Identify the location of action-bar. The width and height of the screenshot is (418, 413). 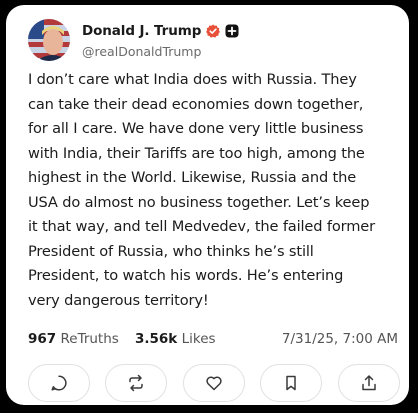
(214, 383).